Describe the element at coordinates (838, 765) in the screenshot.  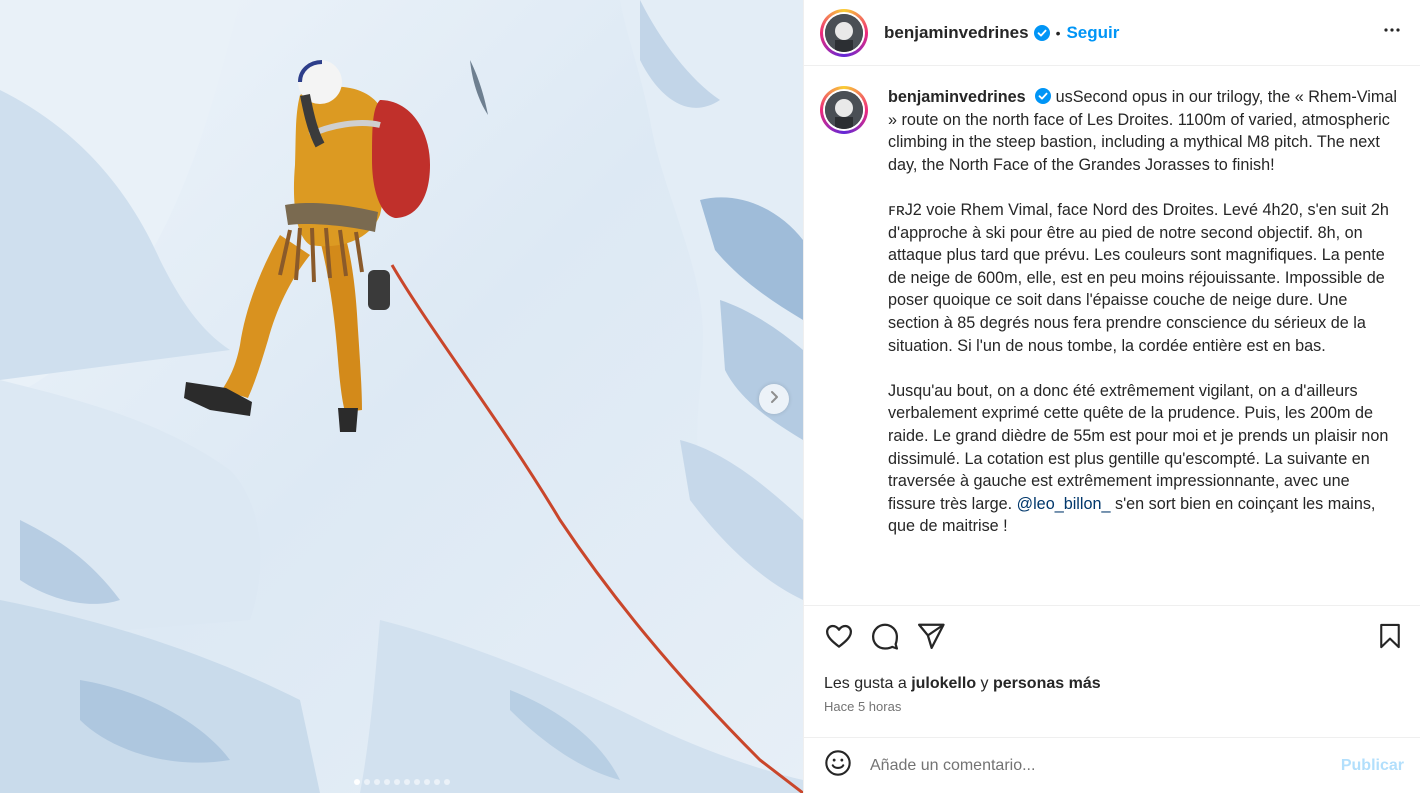
I see `emoji-icon` at that location.